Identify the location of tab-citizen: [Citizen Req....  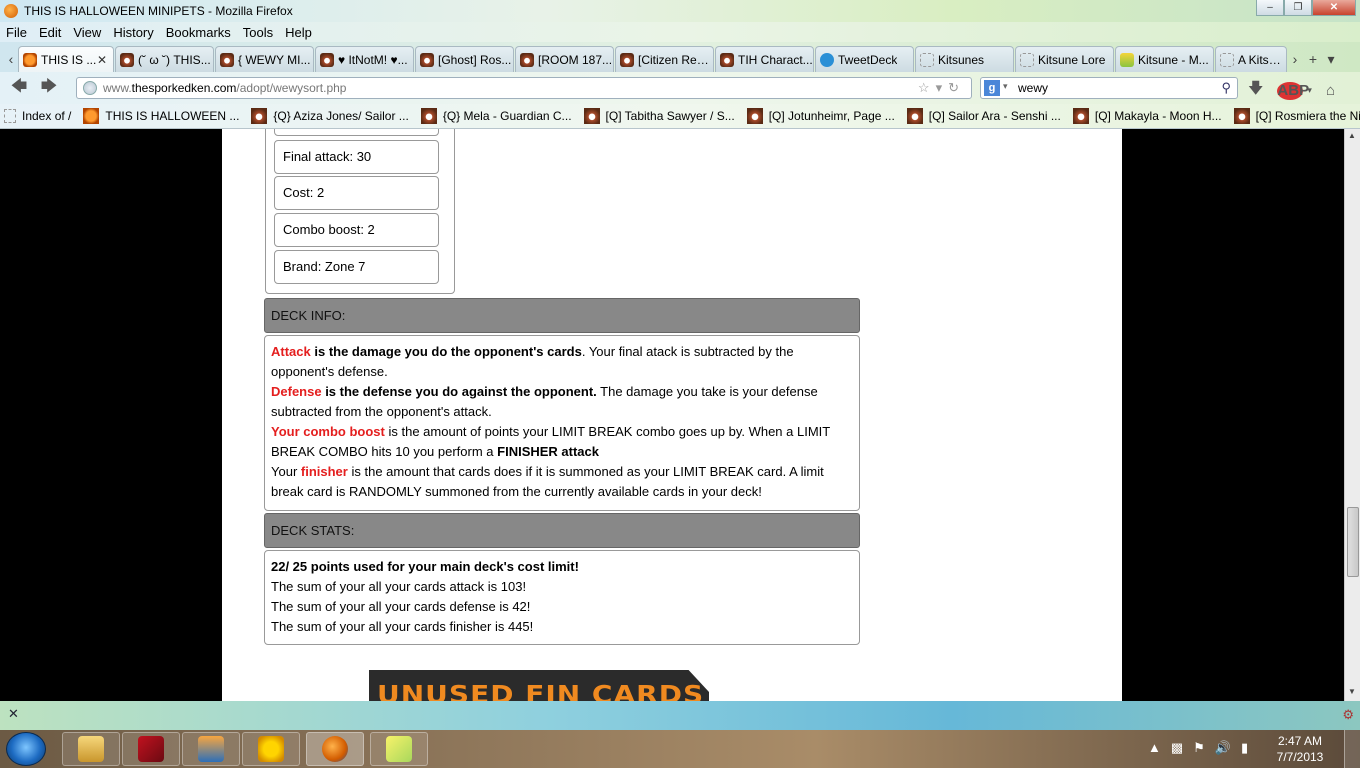
(664, 59).